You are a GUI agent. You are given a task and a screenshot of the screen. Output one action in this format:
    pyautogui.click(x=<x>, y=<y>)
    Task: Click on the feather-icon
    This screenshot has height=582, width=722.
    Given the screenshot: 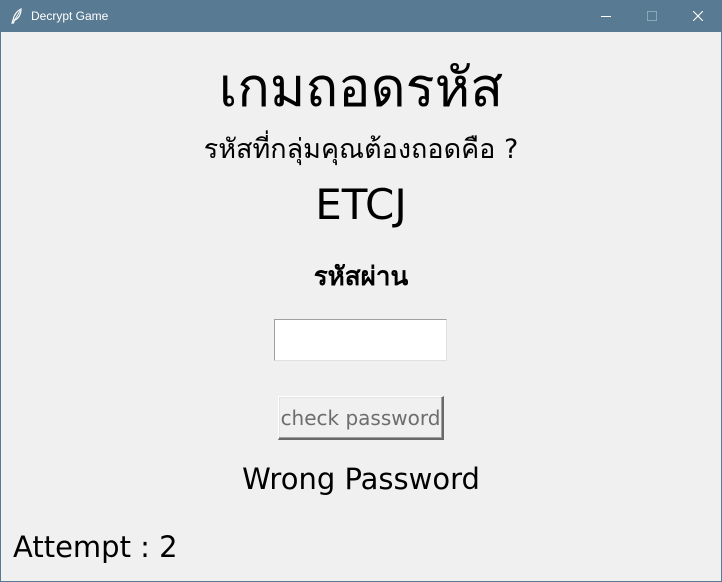 What is the action you would take?
    pyautogui.click(x=17, y=16)
    